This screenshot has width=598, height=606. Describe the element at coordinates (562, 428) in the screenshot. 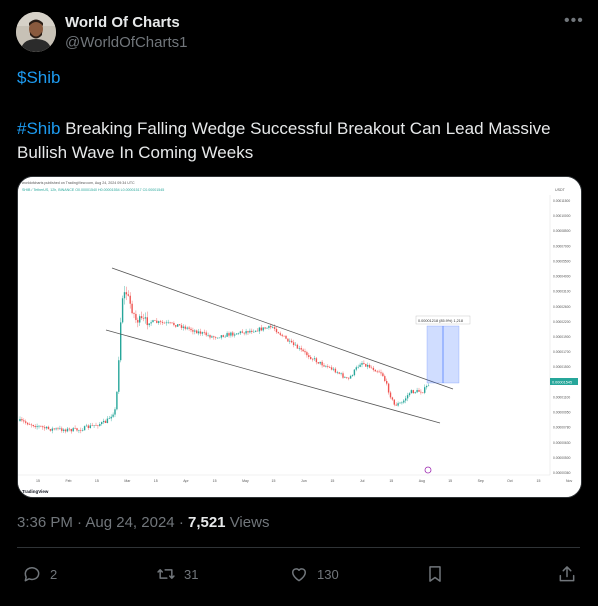

I see `y-tick-label: 0.00000780` at that location.